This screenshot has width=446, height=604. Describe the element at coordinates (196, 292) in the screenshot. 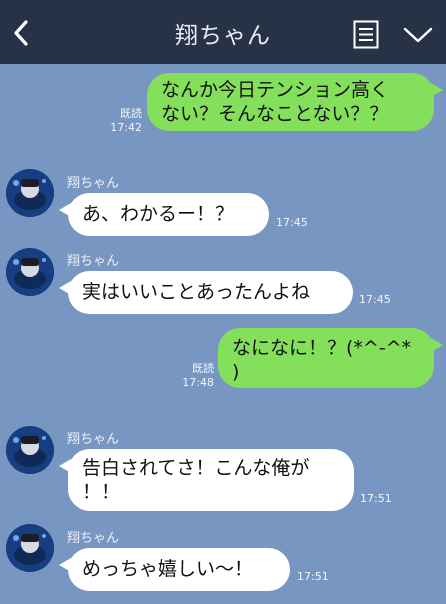

I see `message-text: 実はいいことあったんよね` at that location.